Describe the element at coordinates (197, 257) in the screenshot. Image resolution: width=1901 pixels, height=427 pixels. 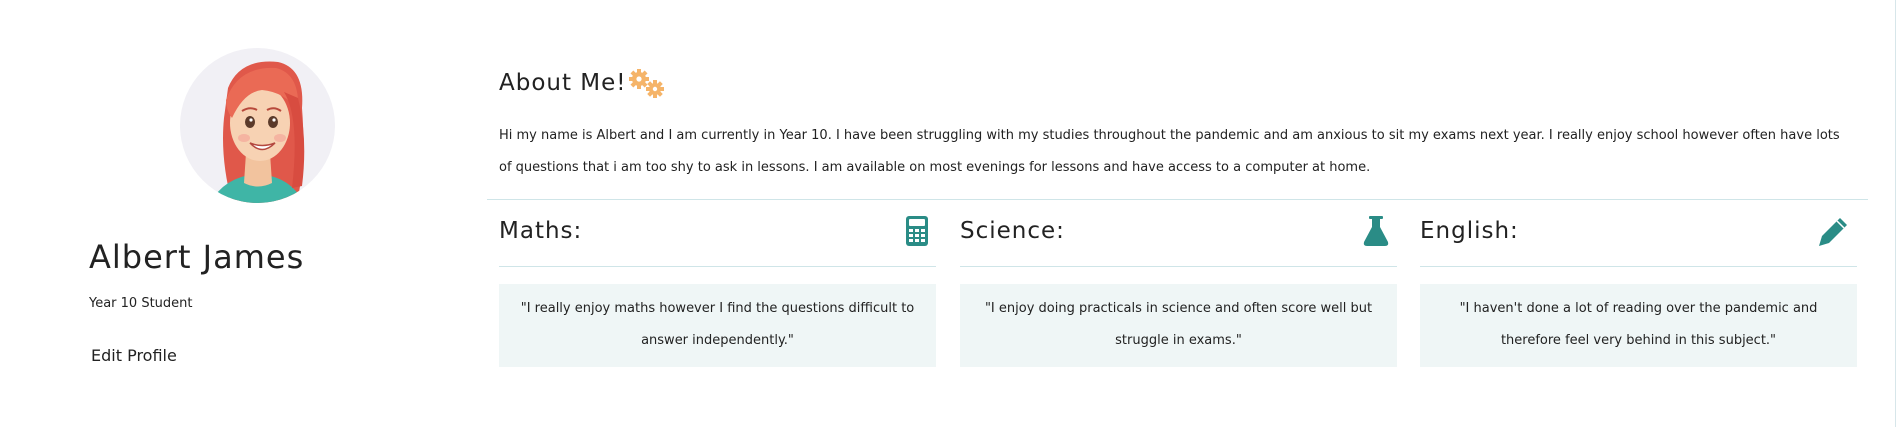
I see `profile-name: Albert James` at that location.